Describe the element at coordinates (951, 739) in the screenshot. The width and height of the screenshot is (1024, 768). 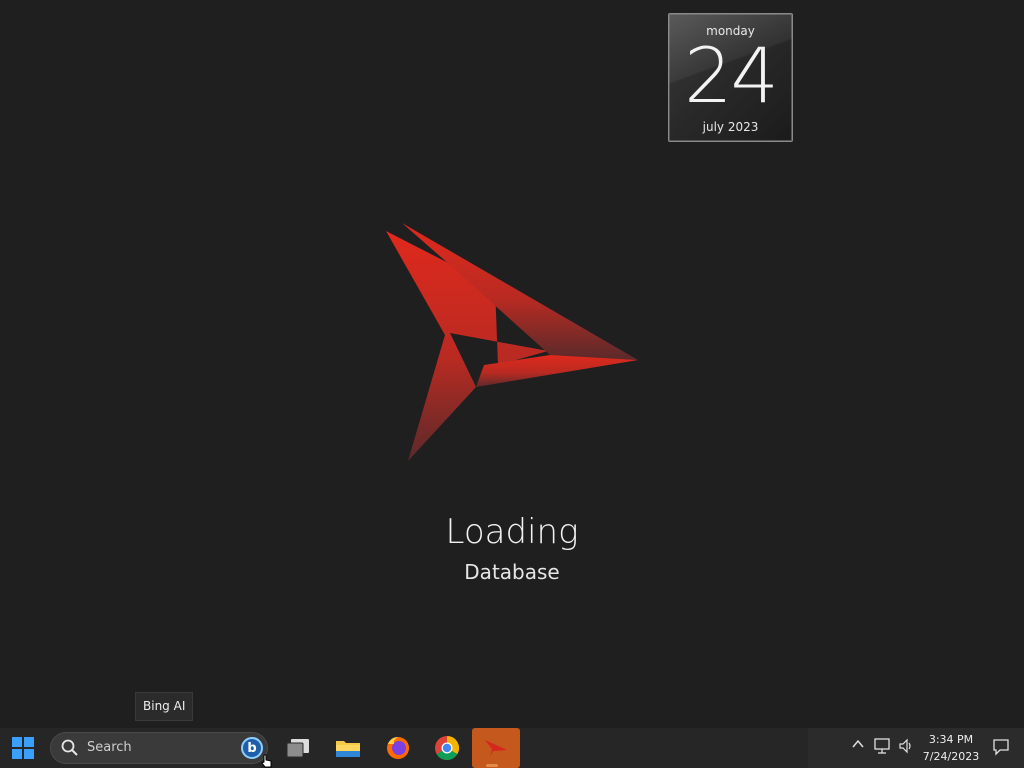
I see `clock-time: 3:34 PM` at that location.